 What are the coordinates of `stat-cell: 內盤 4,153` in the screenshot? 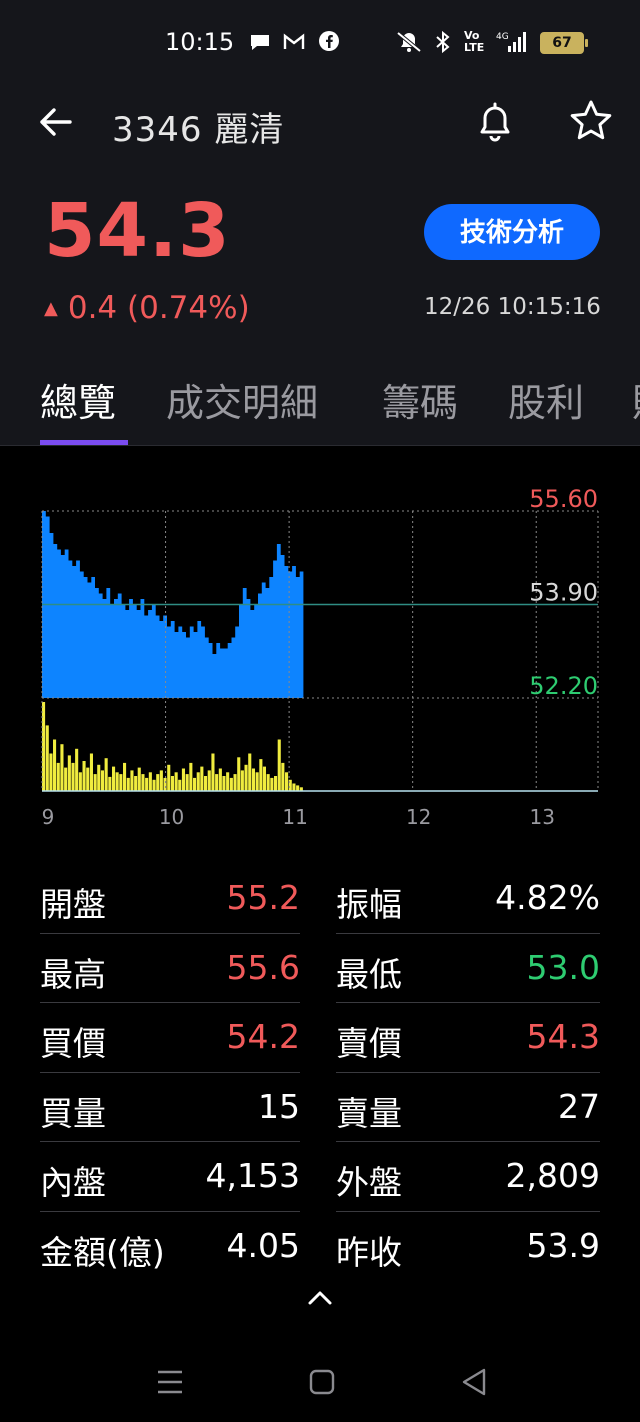 It's located at (170, 1177).